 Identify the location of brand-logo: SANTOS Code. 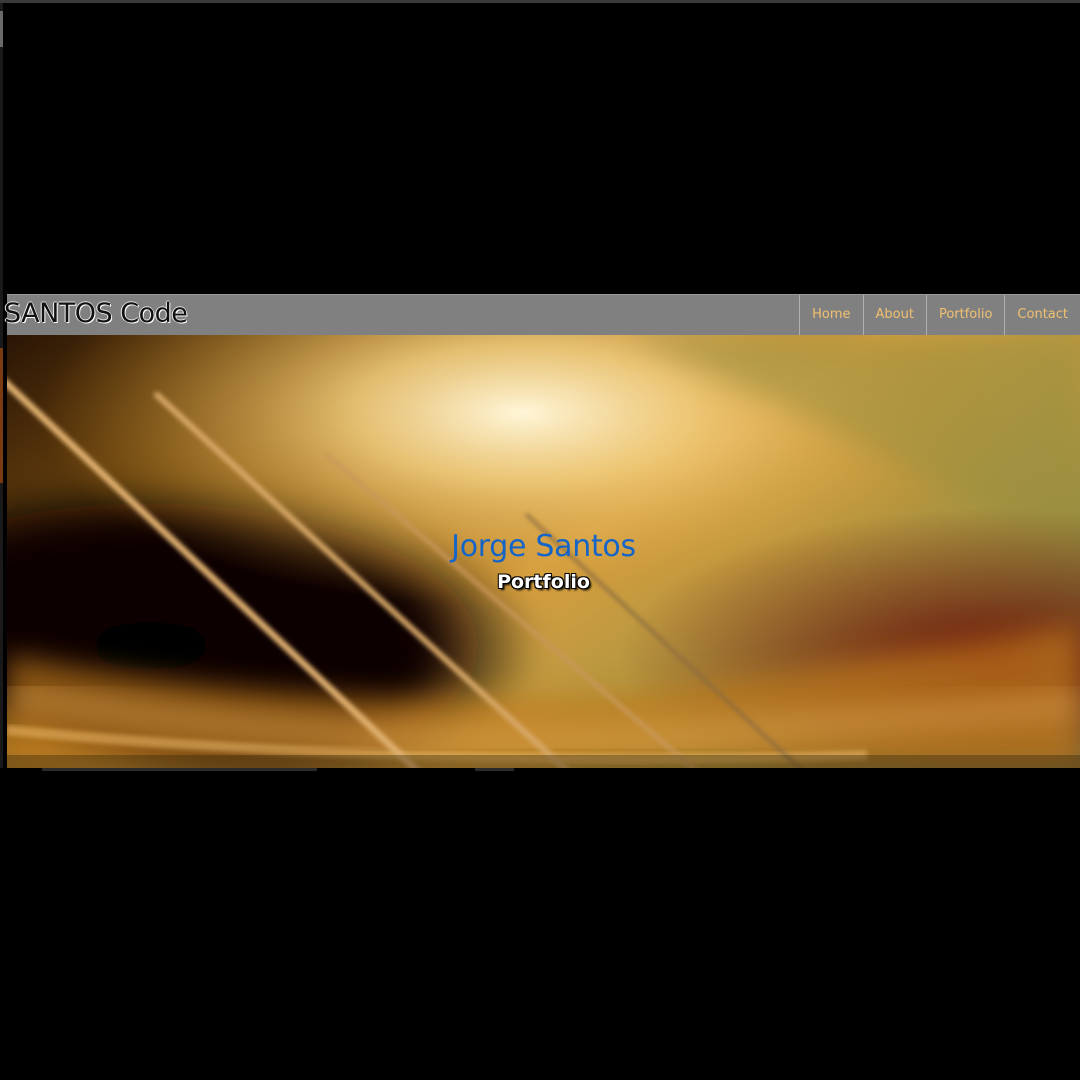
(96, 315).